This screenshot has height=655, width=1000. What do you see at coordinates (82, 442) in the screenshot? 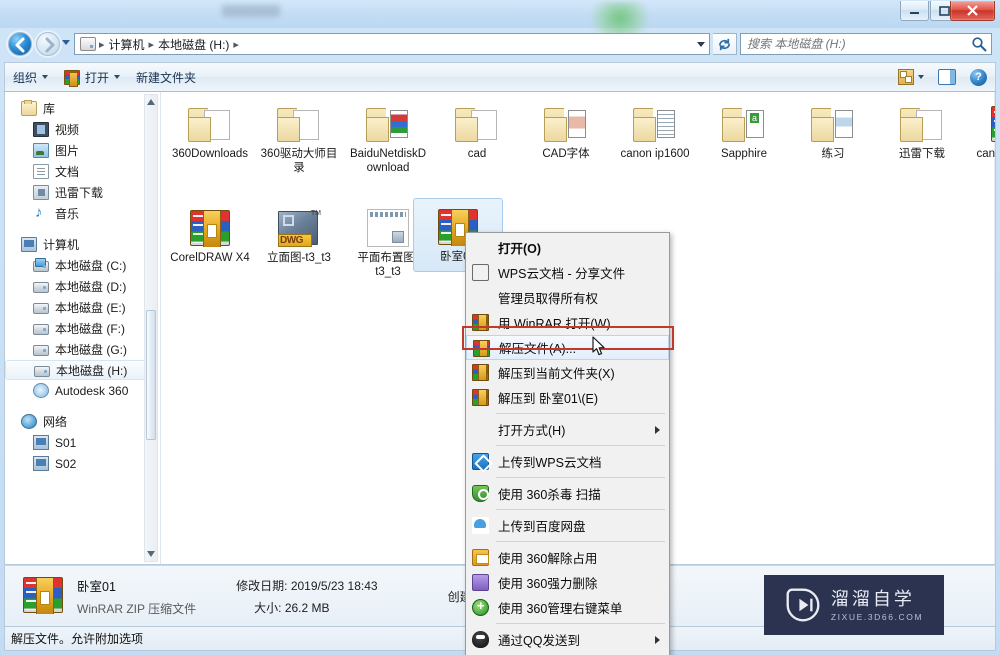
I see `sidebar-item-s01: S01` at bounding box center [82, 442].